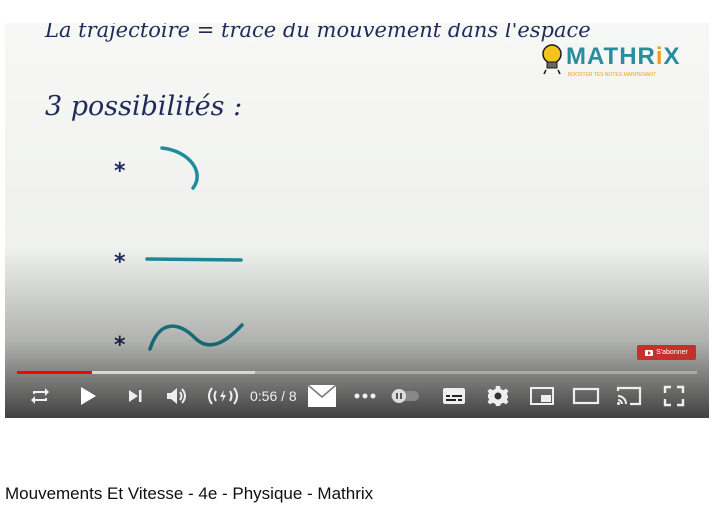 The width and height of the screenshot is (714, 513). I want to click on subscribe-button: S'abonner, so click(666, 352).